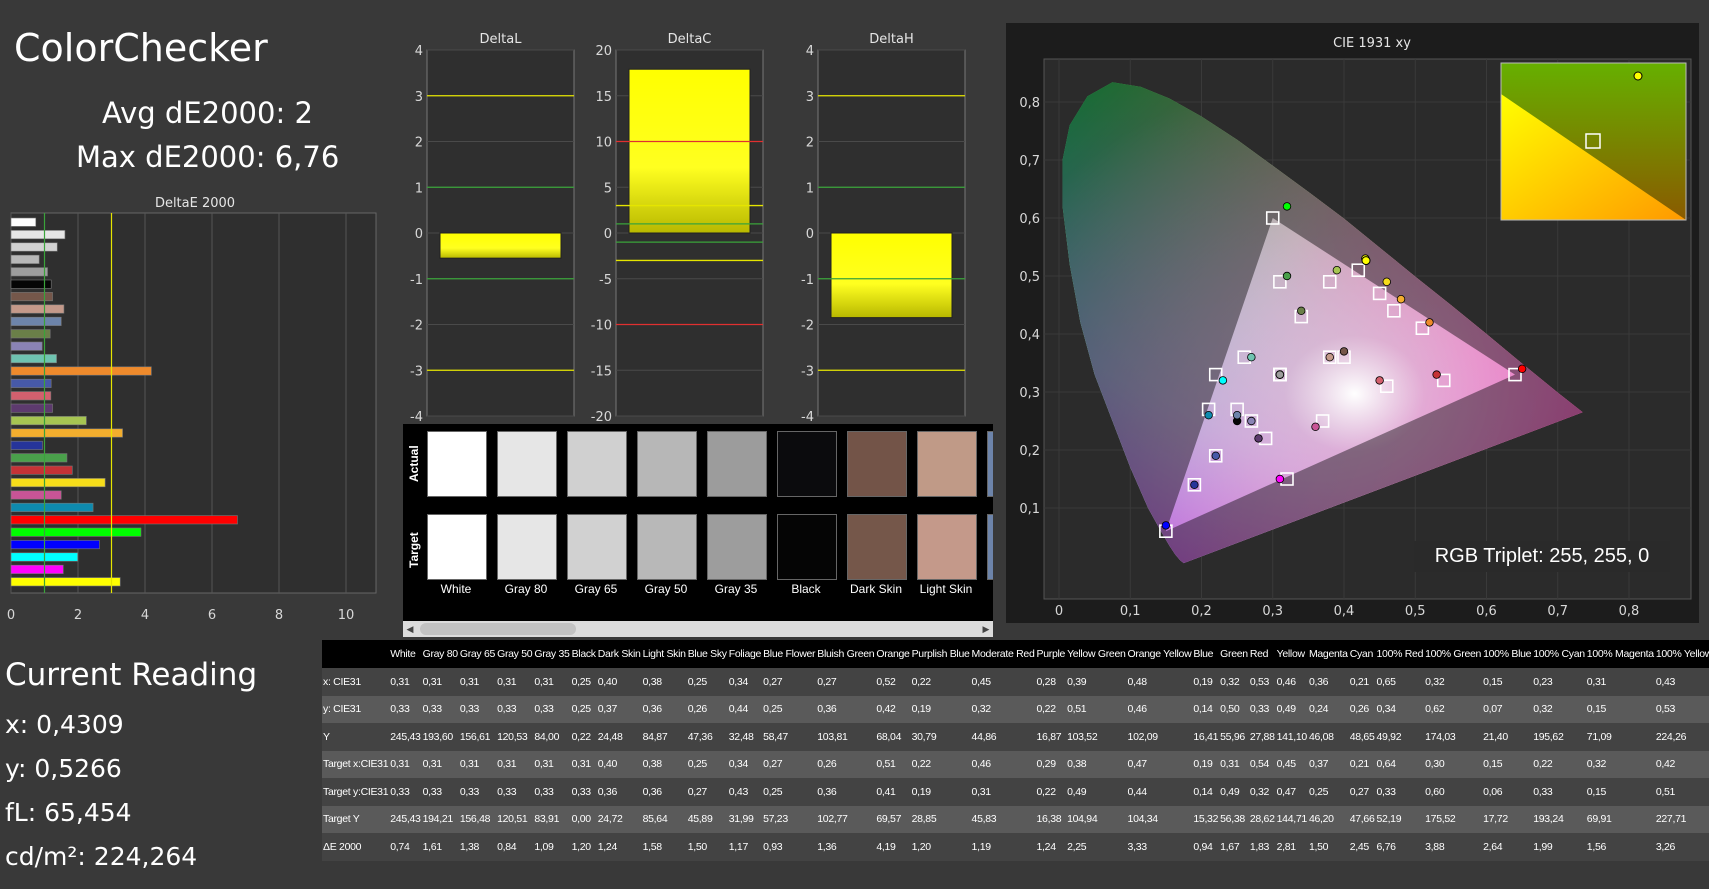 The width and height of the screenshot is (1709, 889). I want to click on scroll-right-icon: ▶, so click(986, 629).